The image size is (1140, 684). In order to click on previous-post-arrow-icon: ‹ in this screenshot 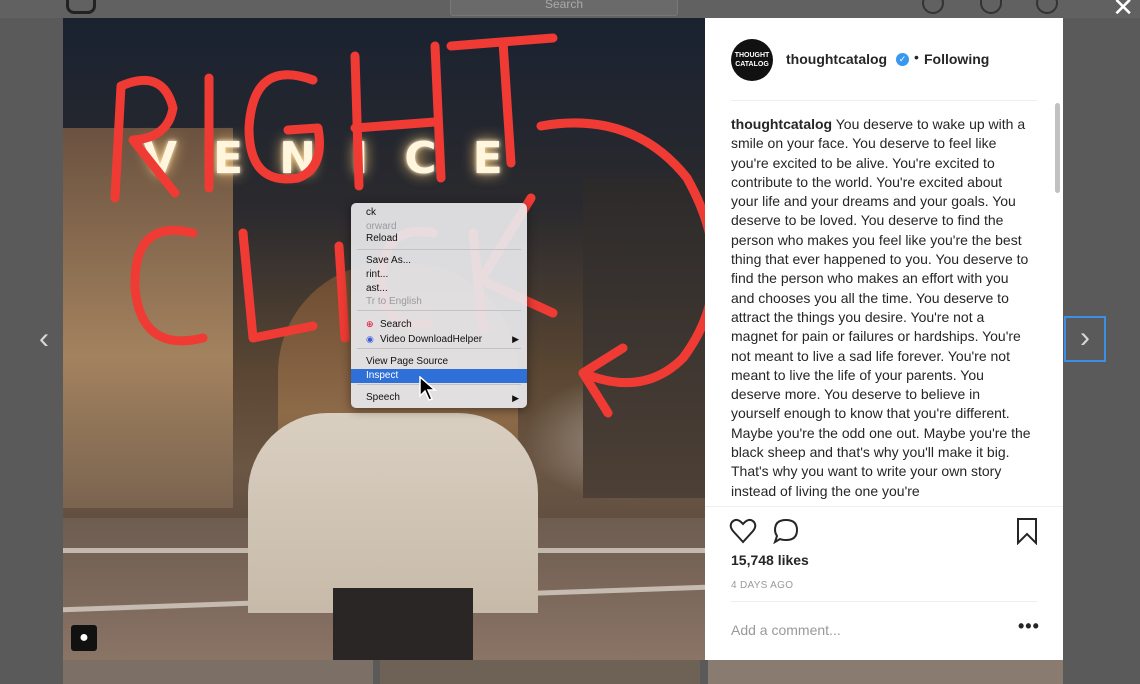, I will do `click(44, 339)`.